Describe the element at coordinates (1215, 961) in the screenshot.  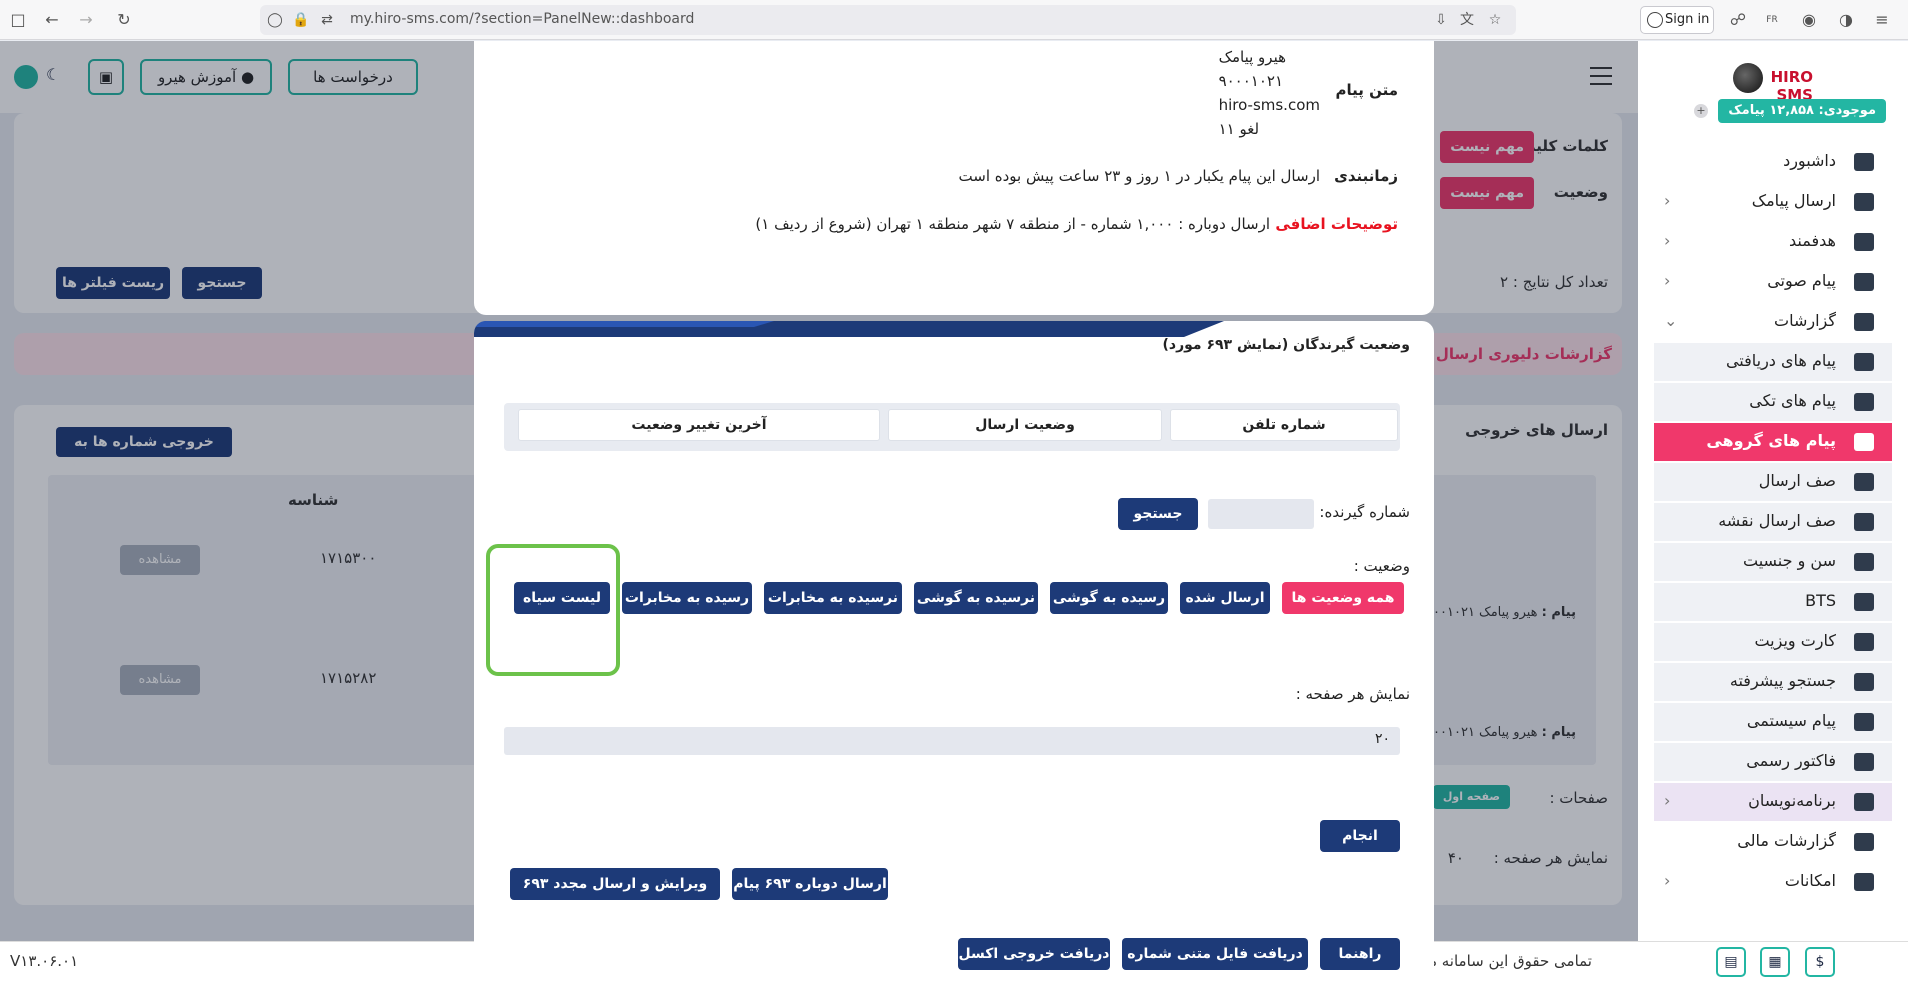
I see `text-file-button: دریافت فایل متنی شماره ها` at that location.